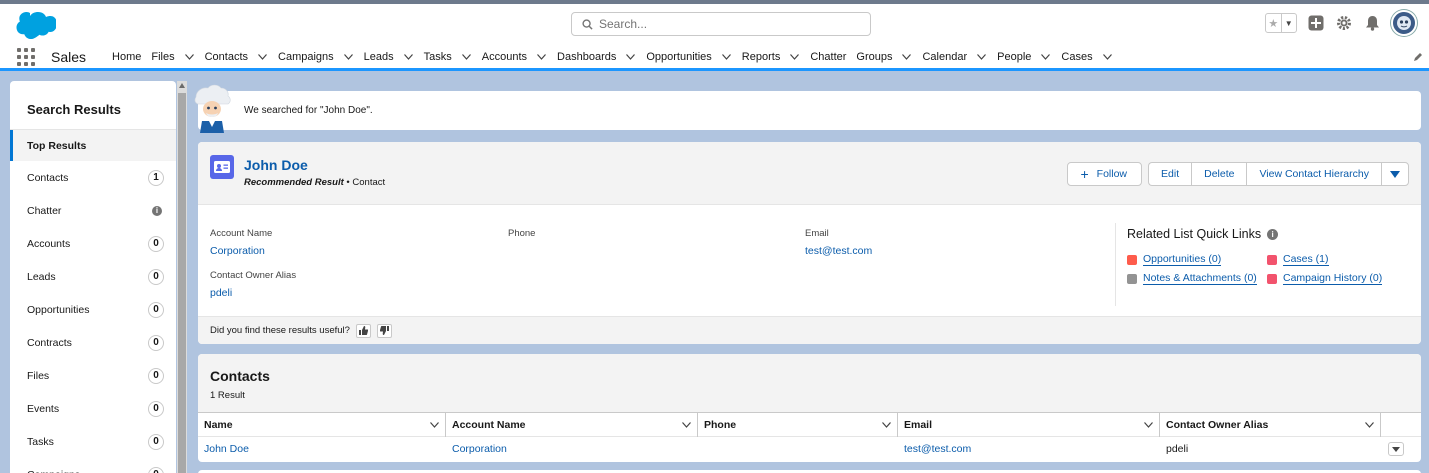 This screenshot has width=1429, height=473. What do you see at coordinates (1105, 174) in the screenshot?
I see `follow-button: + Follow` at bounding box center [1105, 174].